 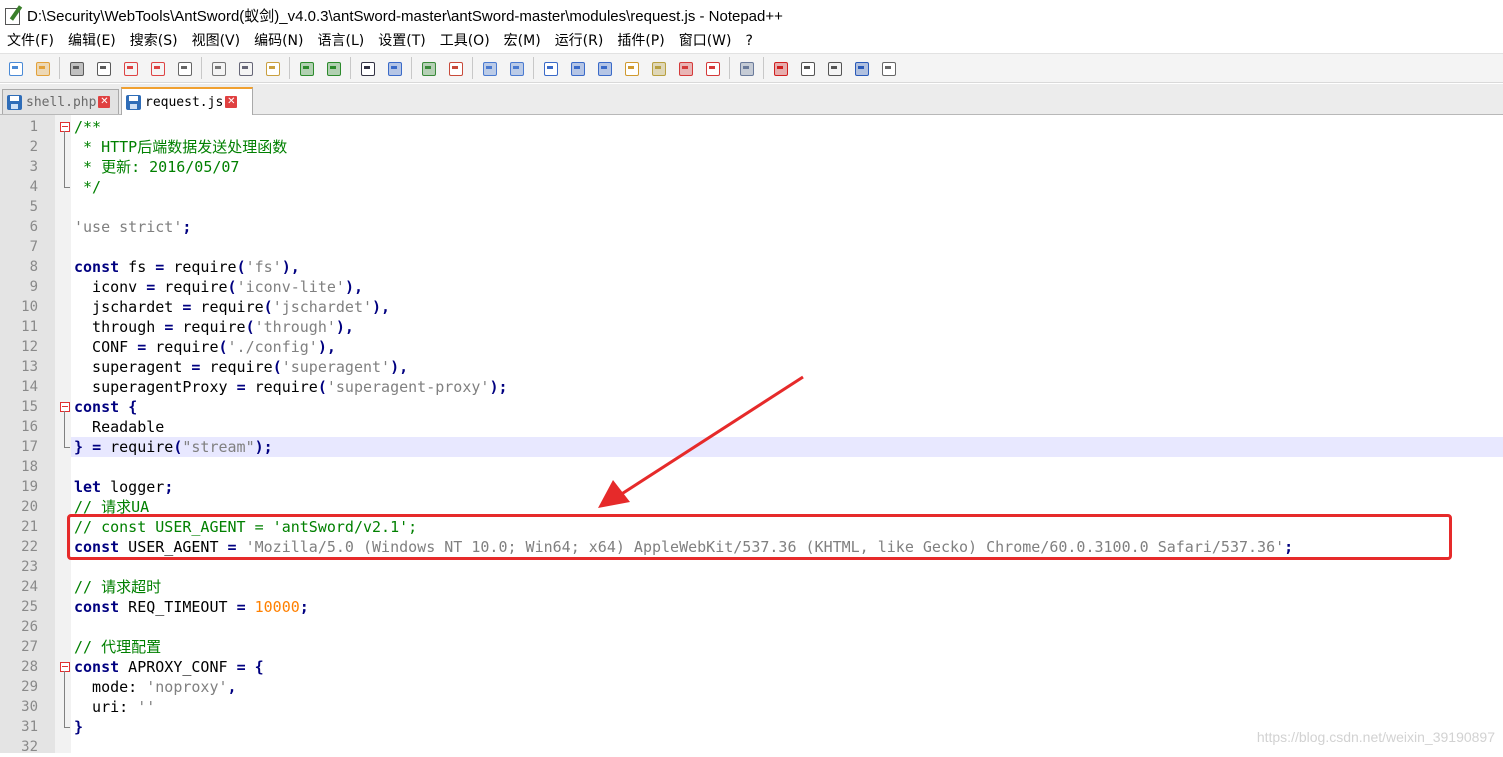 What do you see at coordinates (187, 267) in the screenshot?
I see `code-text: const fs = require('fs'),` at bounding box center [187, 267].